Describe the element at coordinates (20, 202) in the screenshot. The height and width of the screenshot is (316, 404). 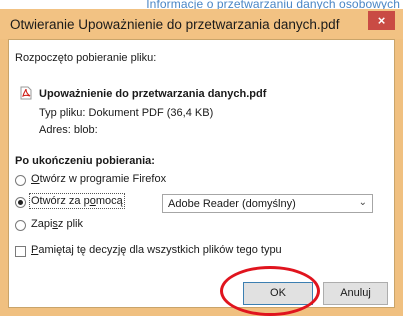
I see `radio-open-with` at that location.